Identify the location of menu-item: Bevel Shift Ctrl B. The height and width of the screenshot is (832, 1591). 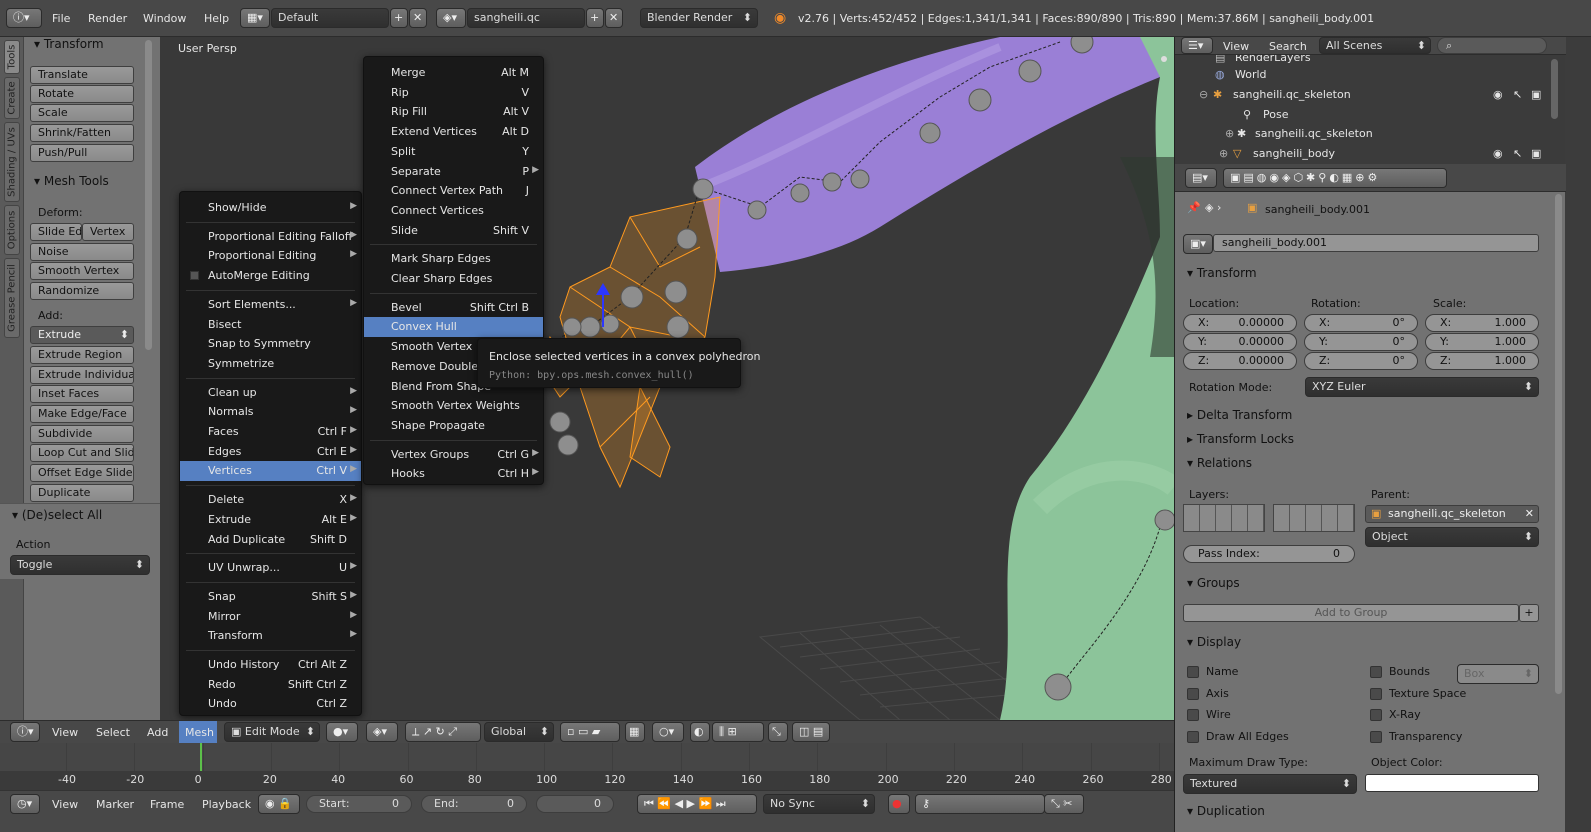
(453, 308).